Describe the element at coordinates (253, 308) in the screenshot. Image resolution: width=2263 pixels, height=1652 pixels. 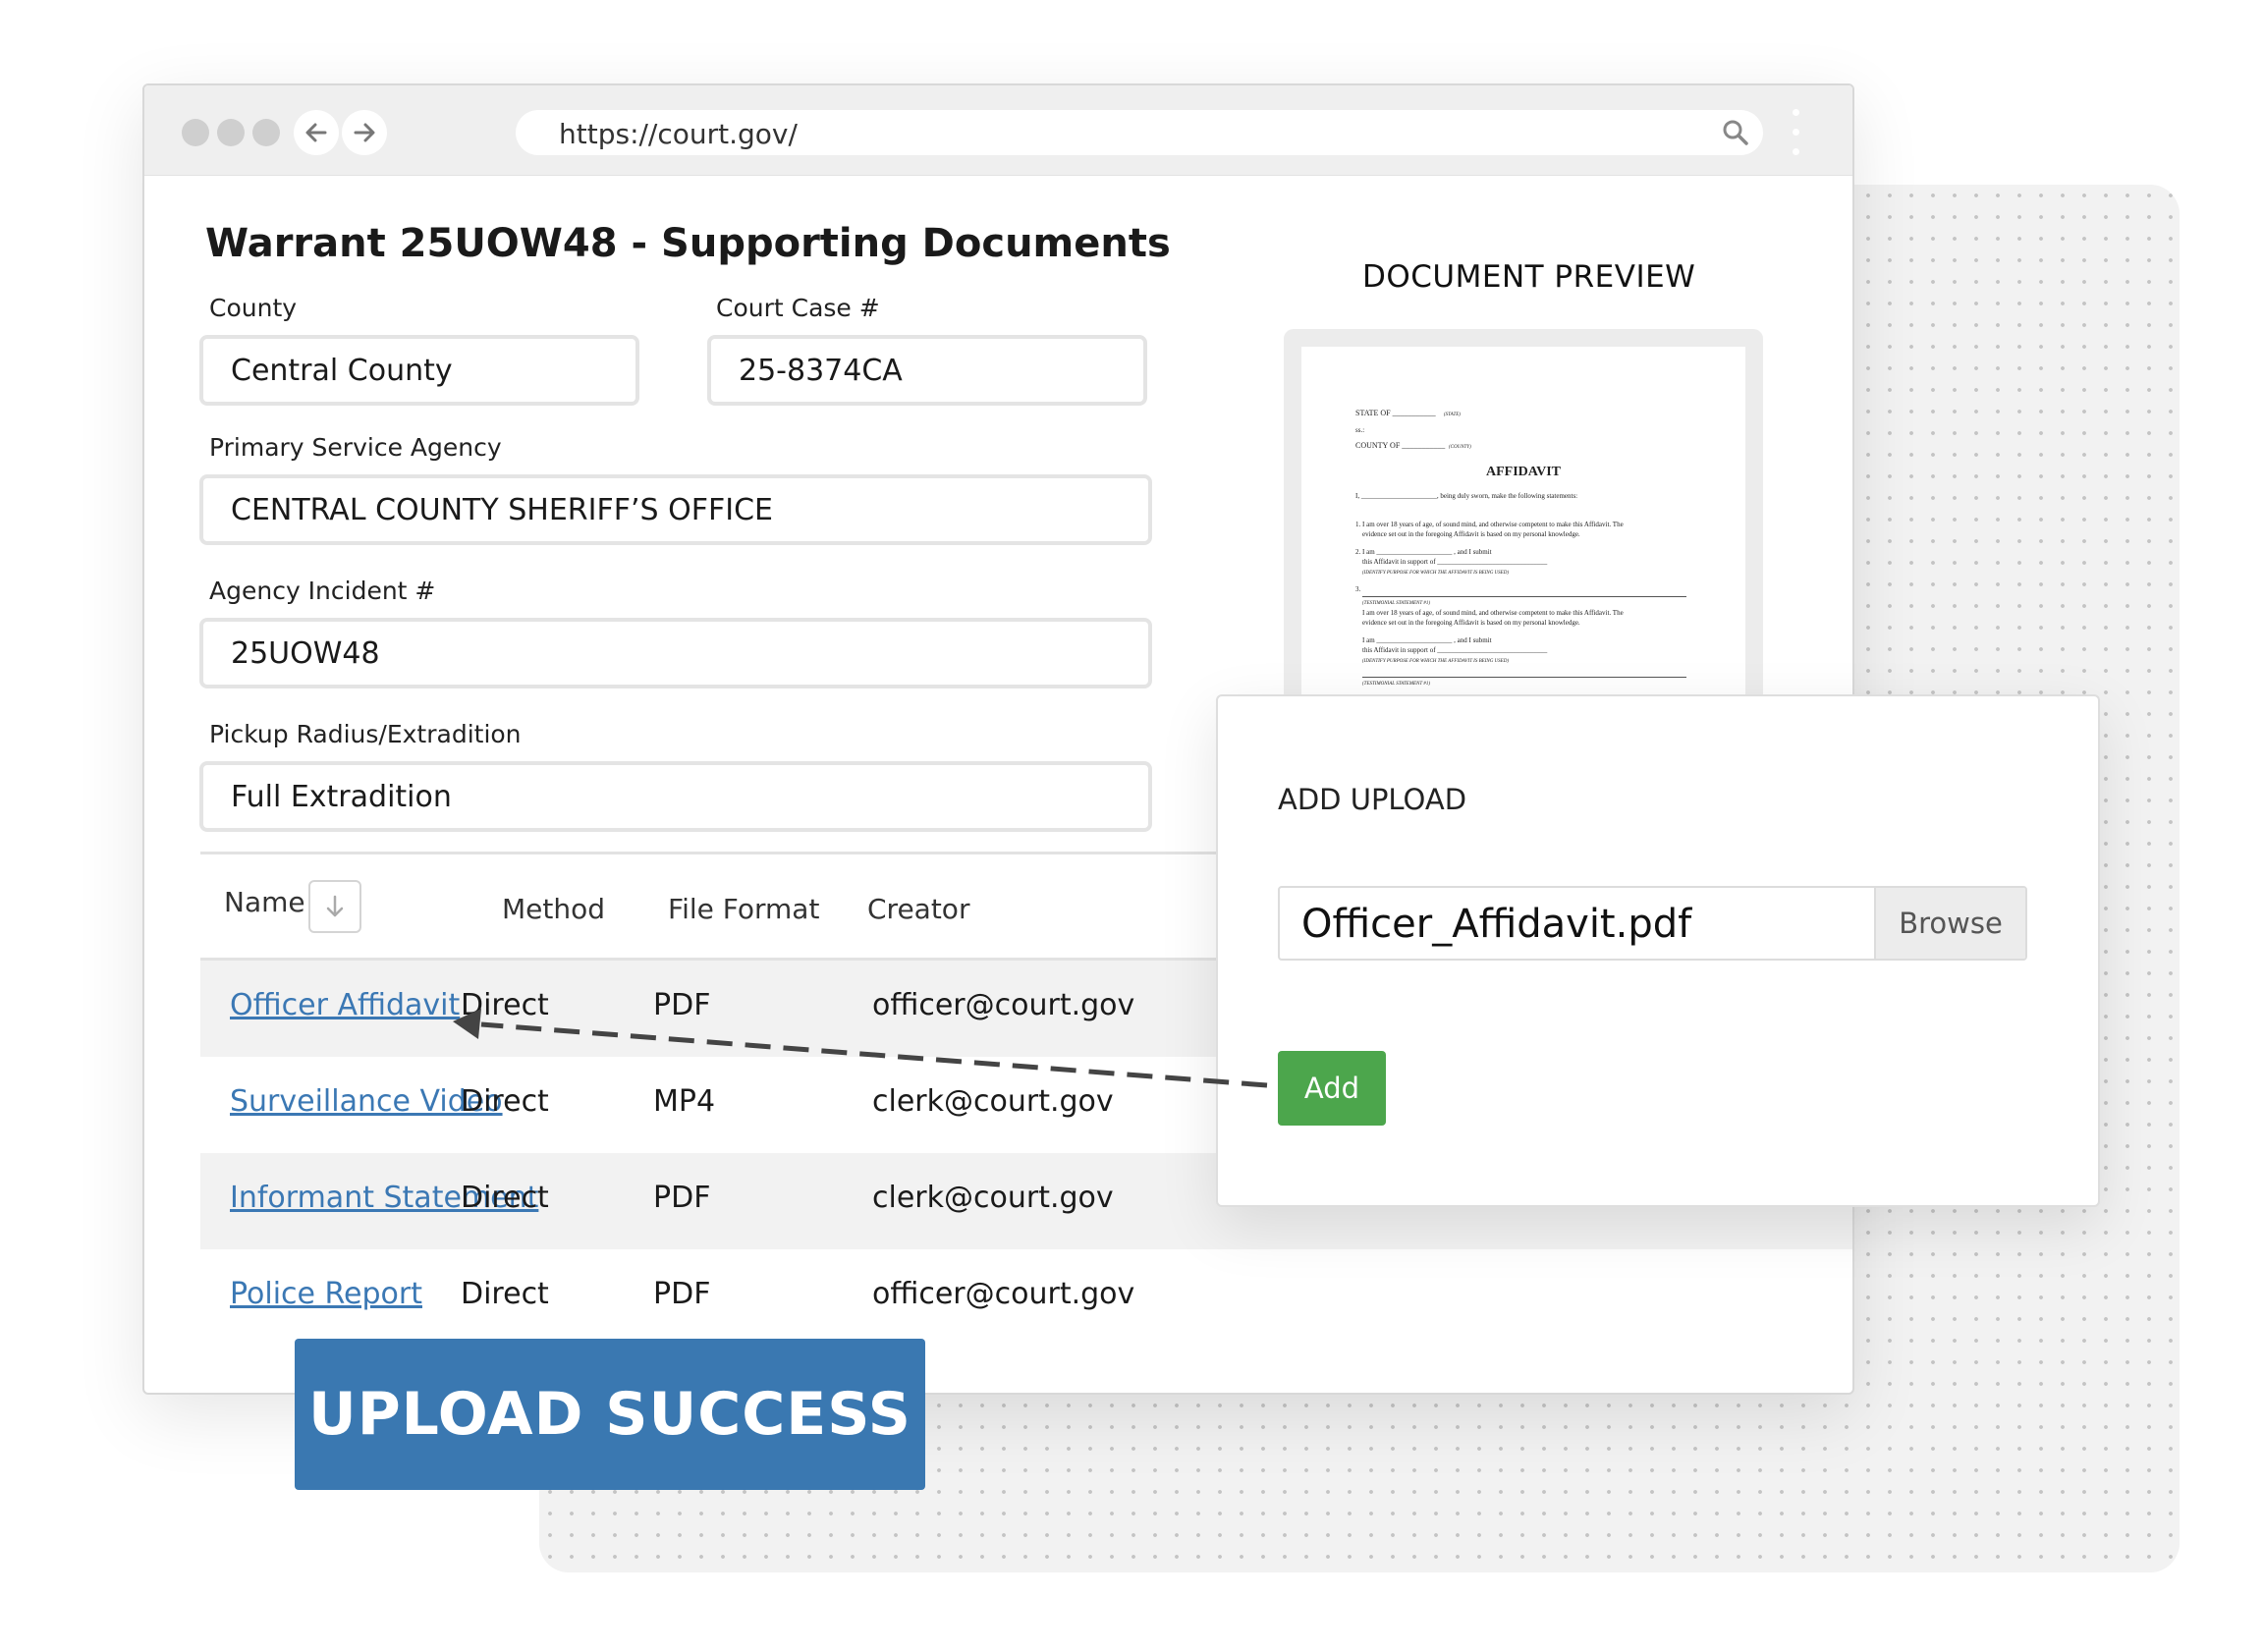
I see `county-label: County` at that location.